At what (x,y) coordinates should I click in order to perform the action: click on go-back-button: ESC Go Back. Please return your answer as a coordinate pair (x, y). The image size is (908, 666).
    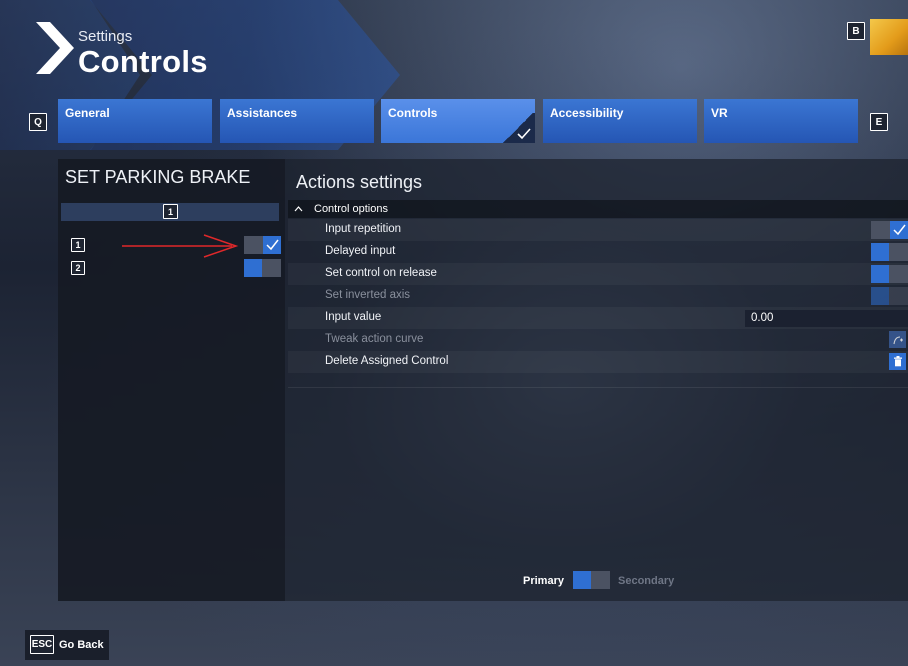
    Looking at the image, I should click on (67, 645).